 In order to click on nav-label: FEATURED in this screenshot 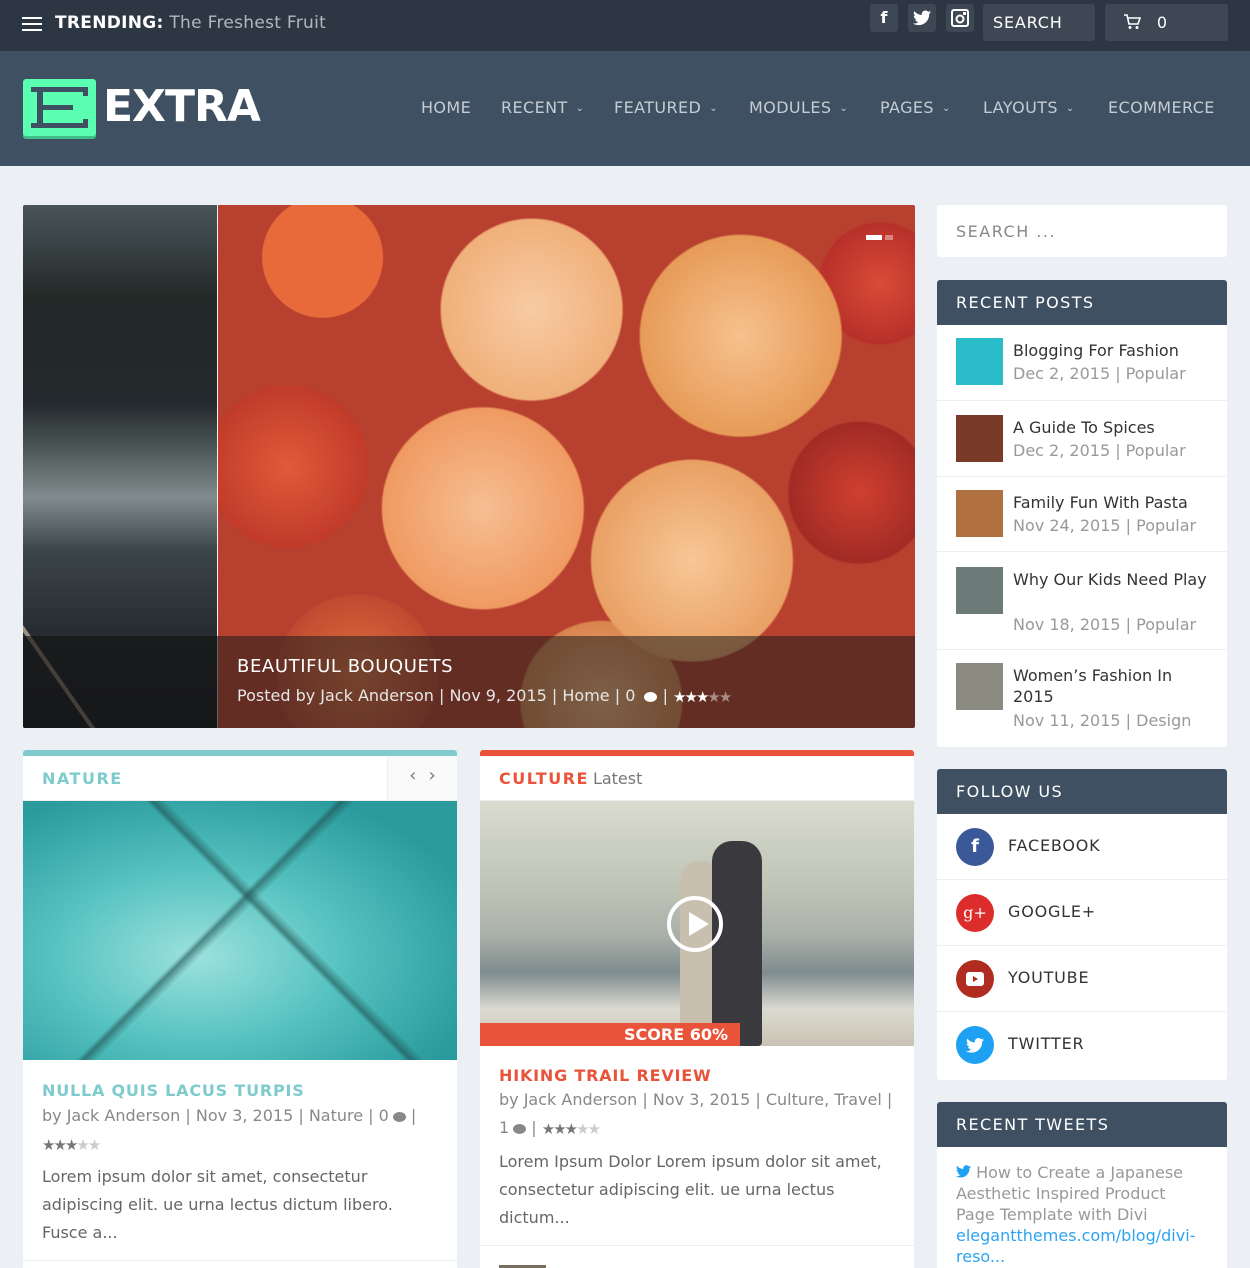, I will do `click(658, 107)`.